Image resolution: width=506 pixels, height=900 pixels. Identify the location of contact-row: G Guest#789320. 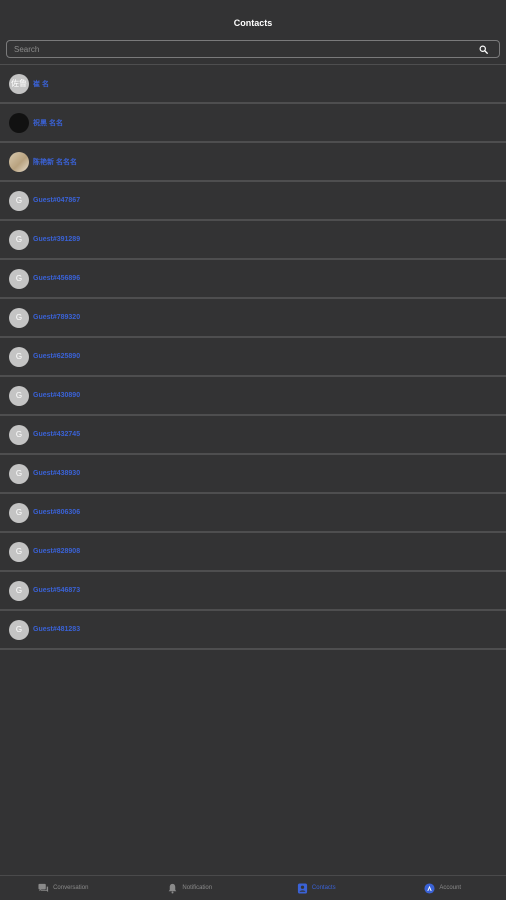
(253, 318).